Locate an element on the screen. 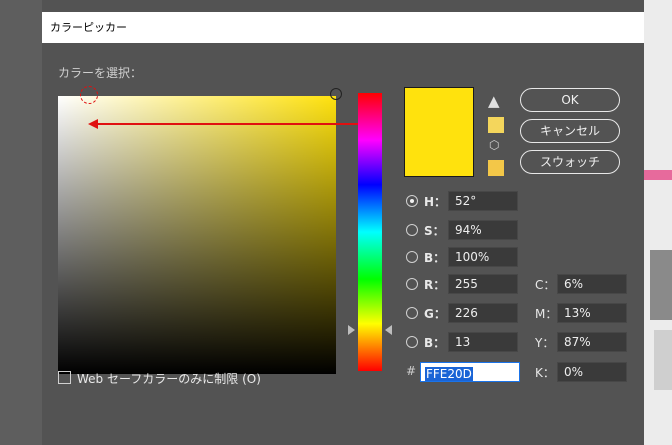  brightness-input: 100% is located at coordinates (483, 257).